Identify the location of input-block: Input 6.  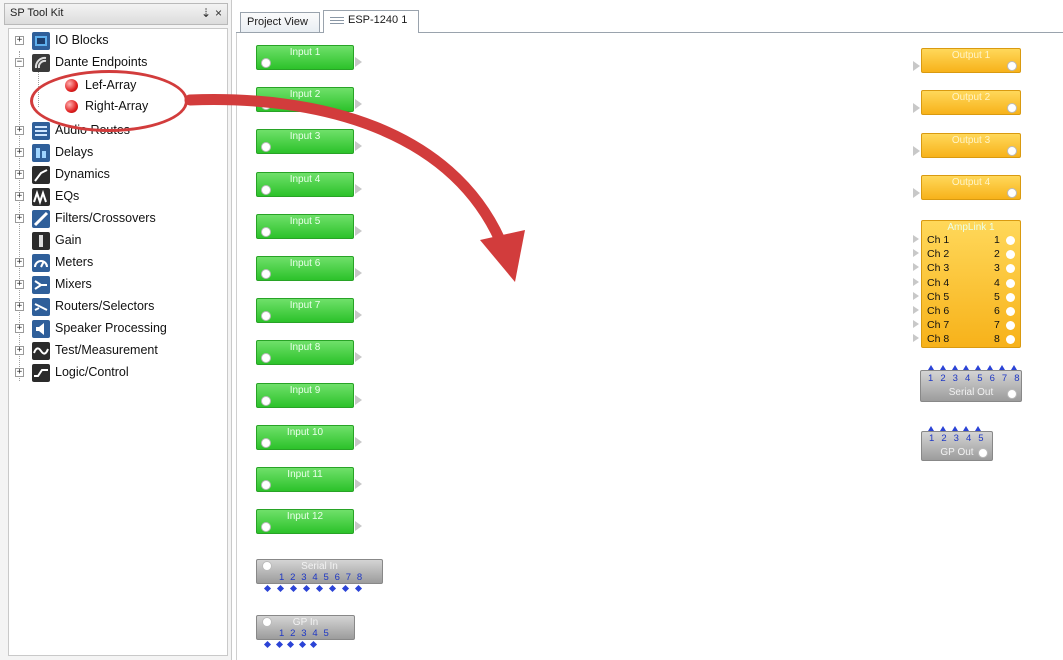
(305, 268).